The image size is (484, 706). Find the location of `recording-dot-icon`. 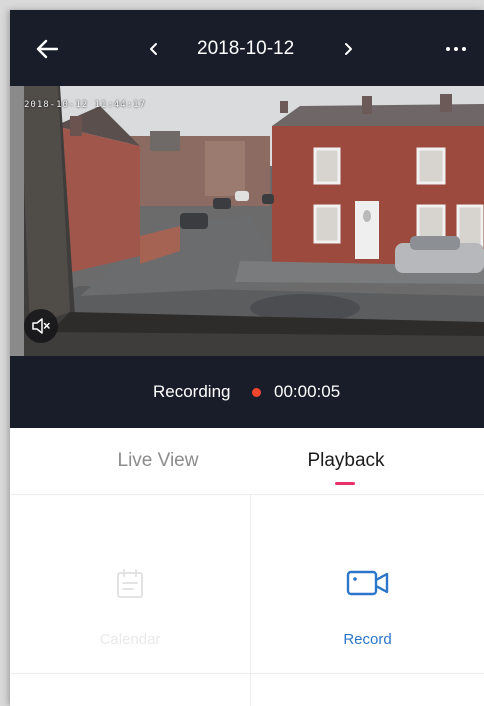

recording-dot-icon is located at coordinates (256, 392).